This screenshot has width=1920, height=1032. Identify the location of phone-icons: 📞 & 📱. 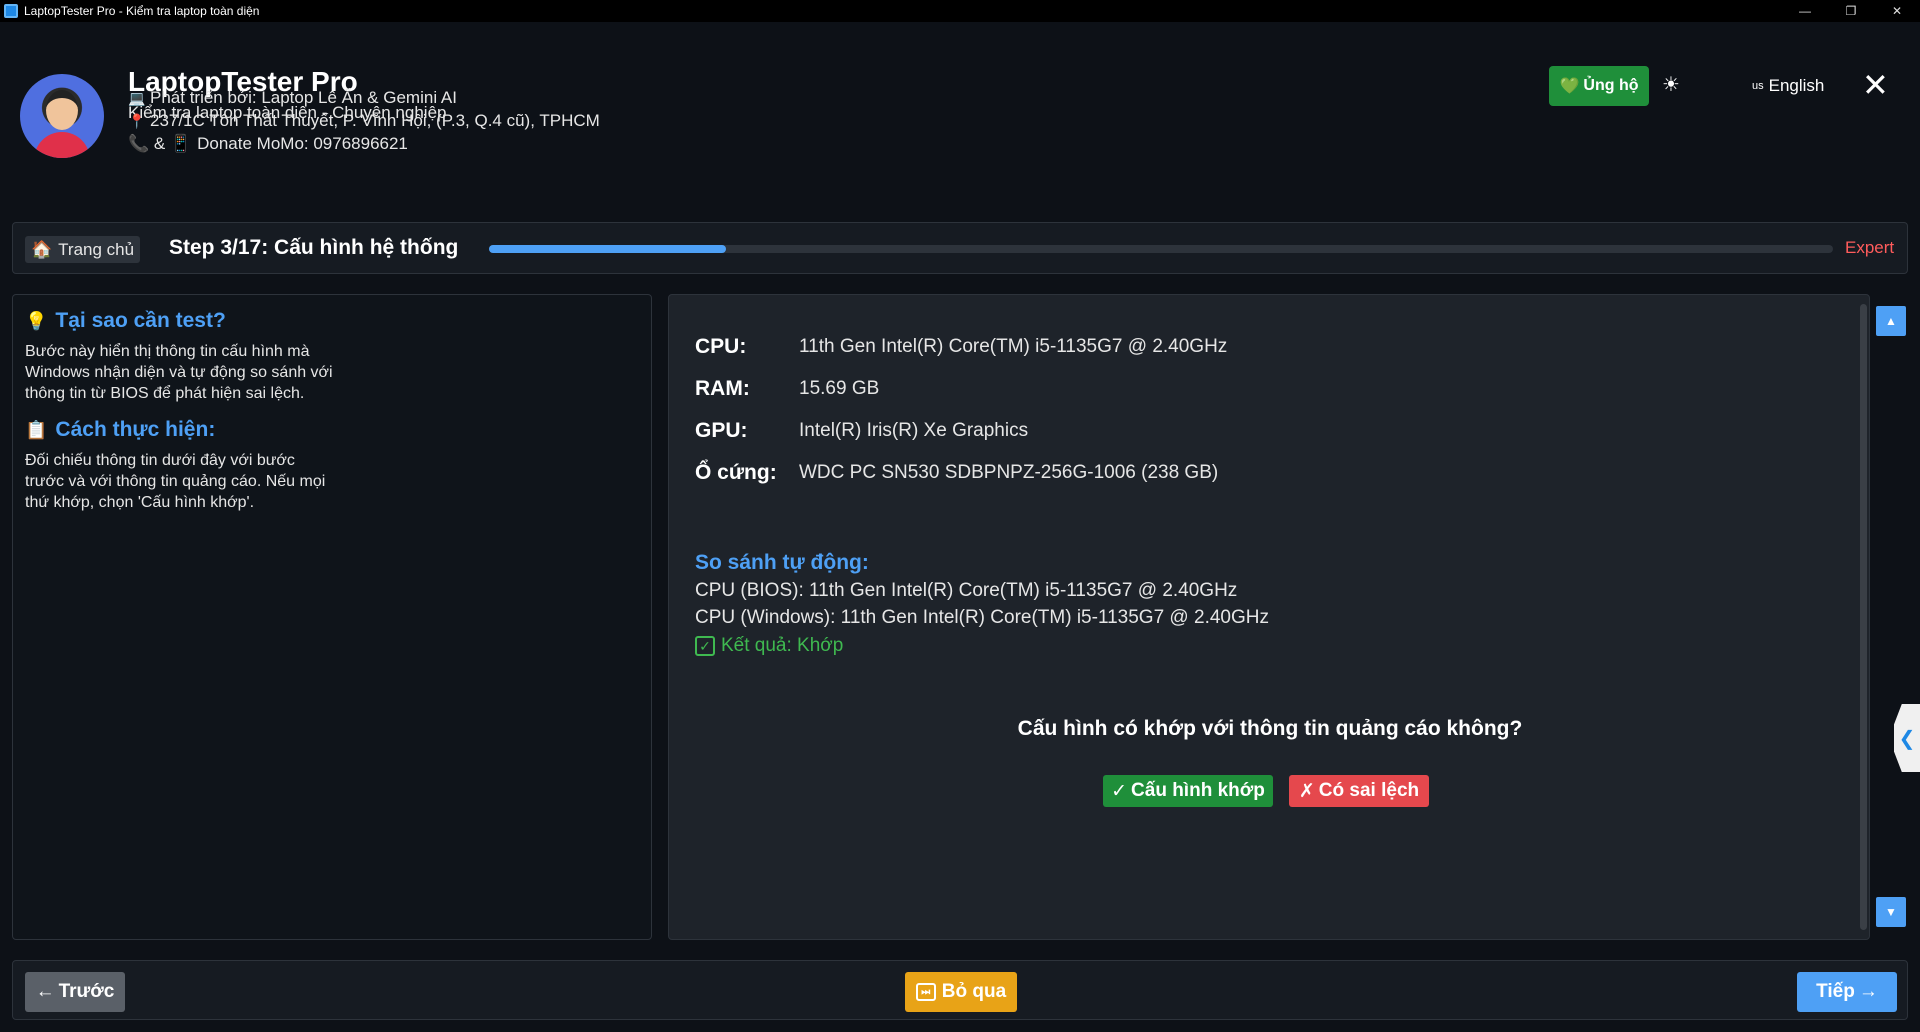
(160, 143).